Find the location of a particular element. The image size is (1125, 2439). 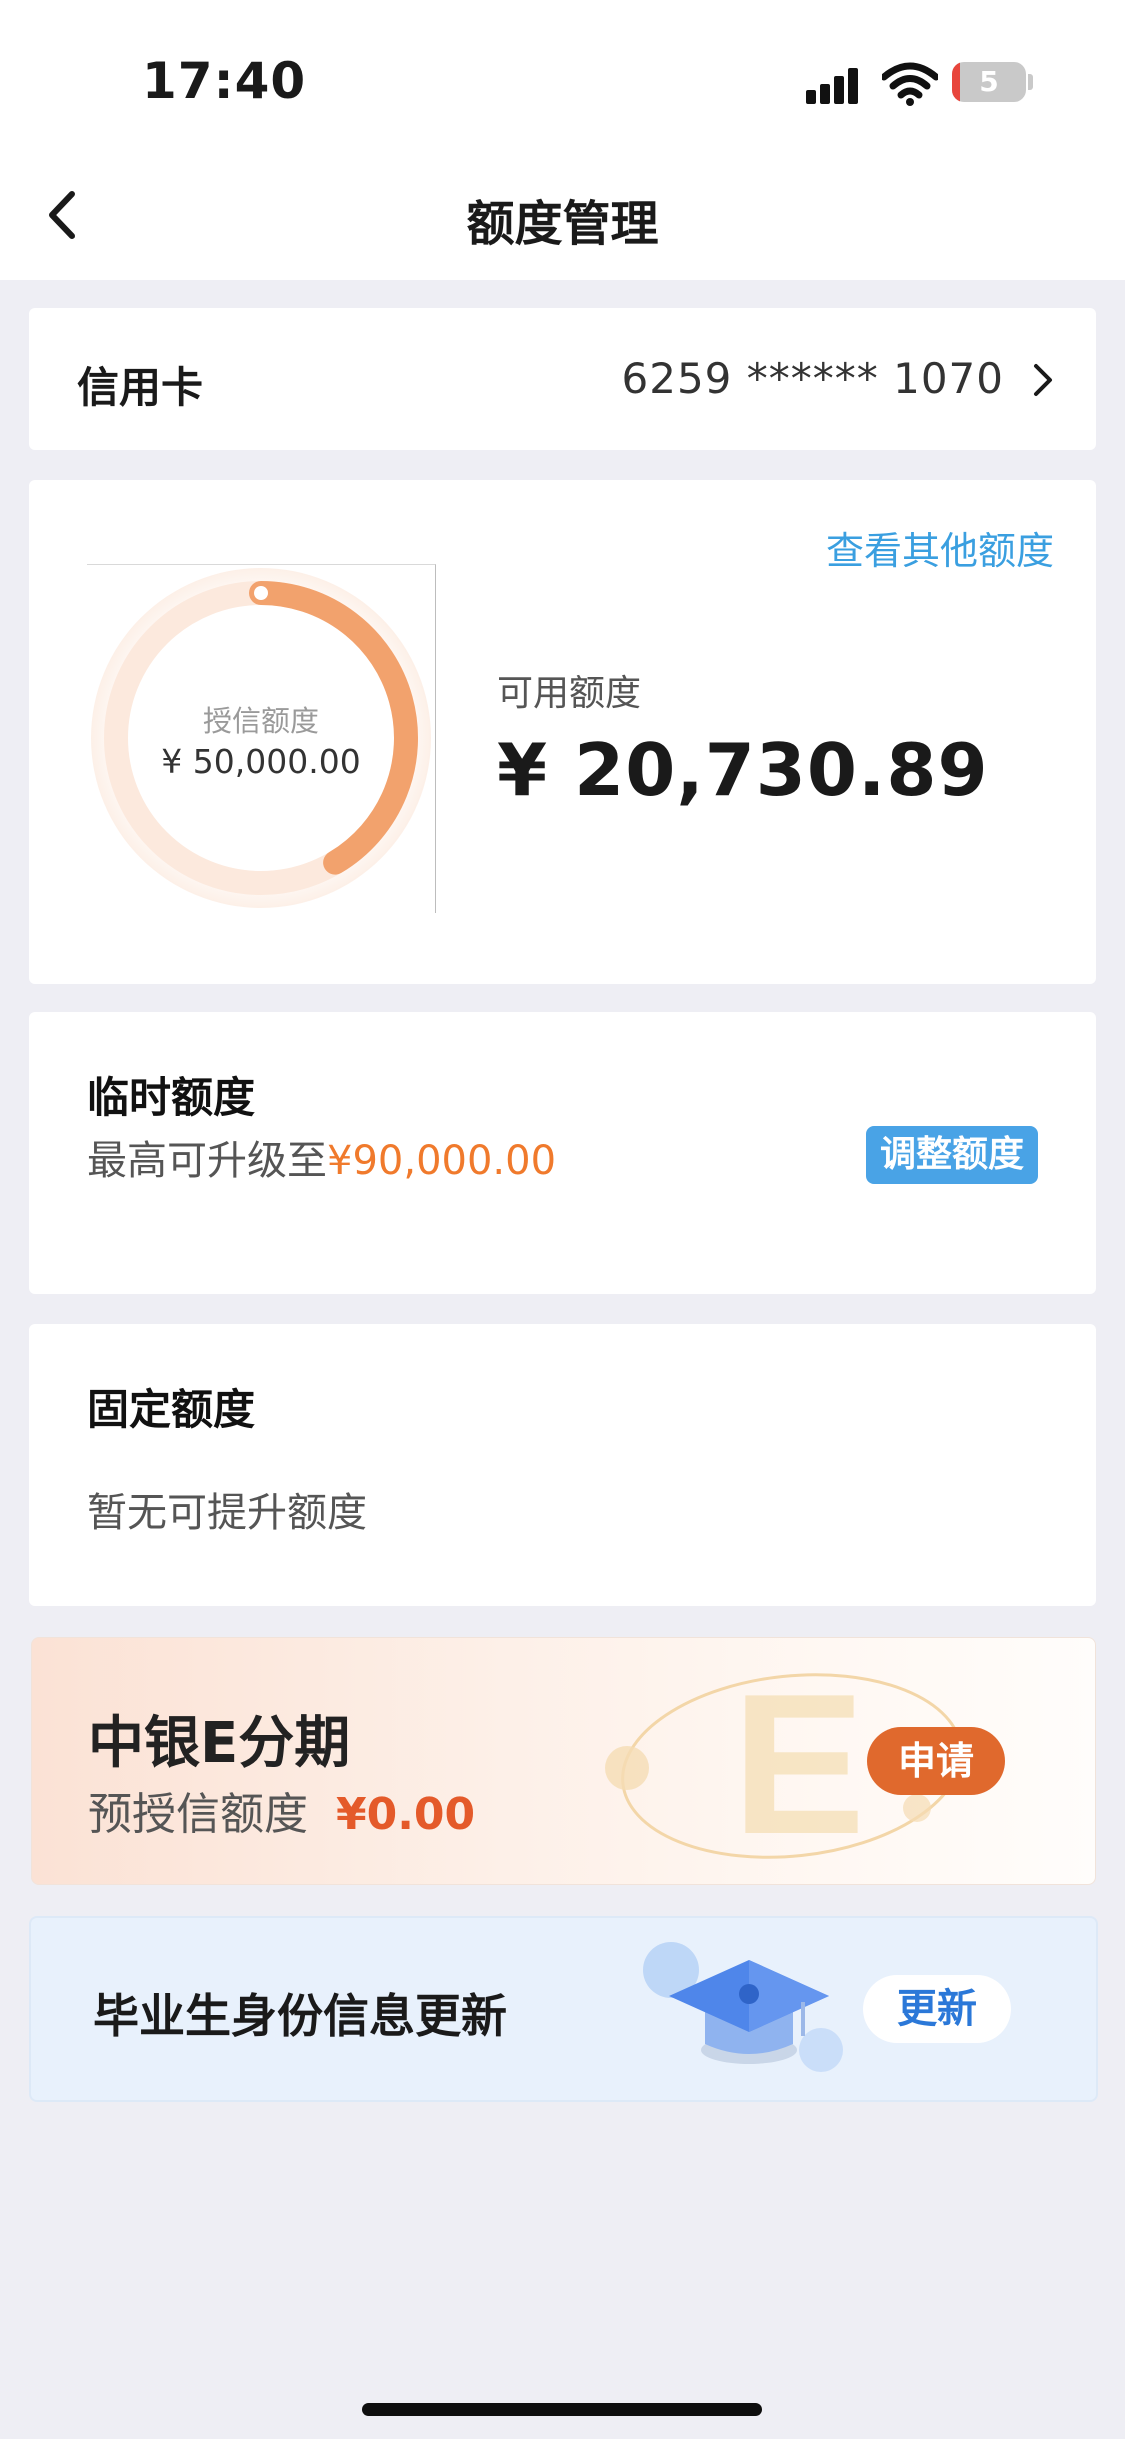

max-upgrade-amount: ¥90,000.00 is located at coordinates (442, 1161).